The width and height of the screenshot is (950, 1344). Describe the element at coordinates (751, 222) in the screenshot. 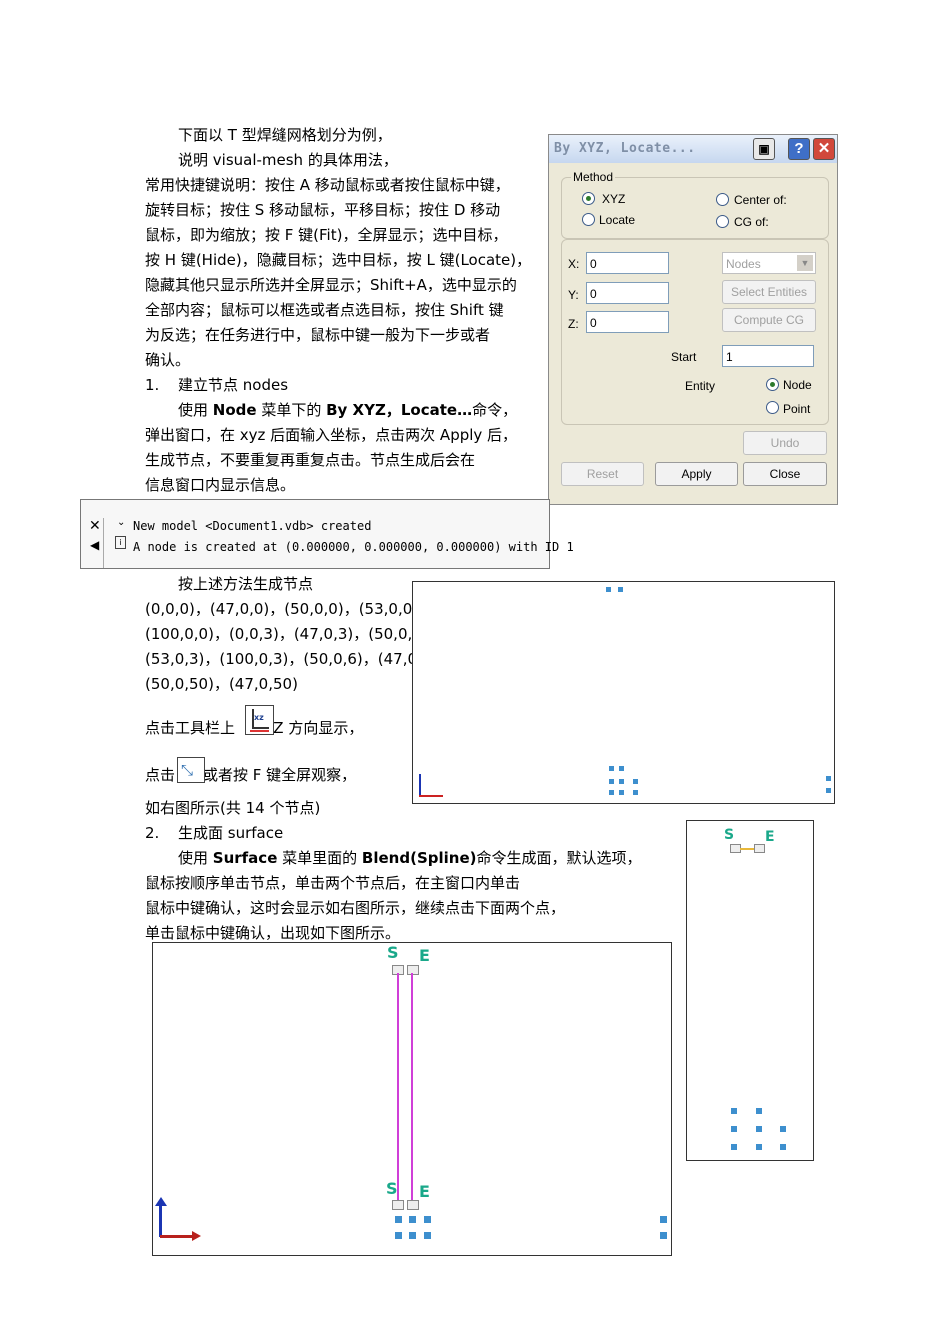

I see `cg-of-label: CG of:` at that location.